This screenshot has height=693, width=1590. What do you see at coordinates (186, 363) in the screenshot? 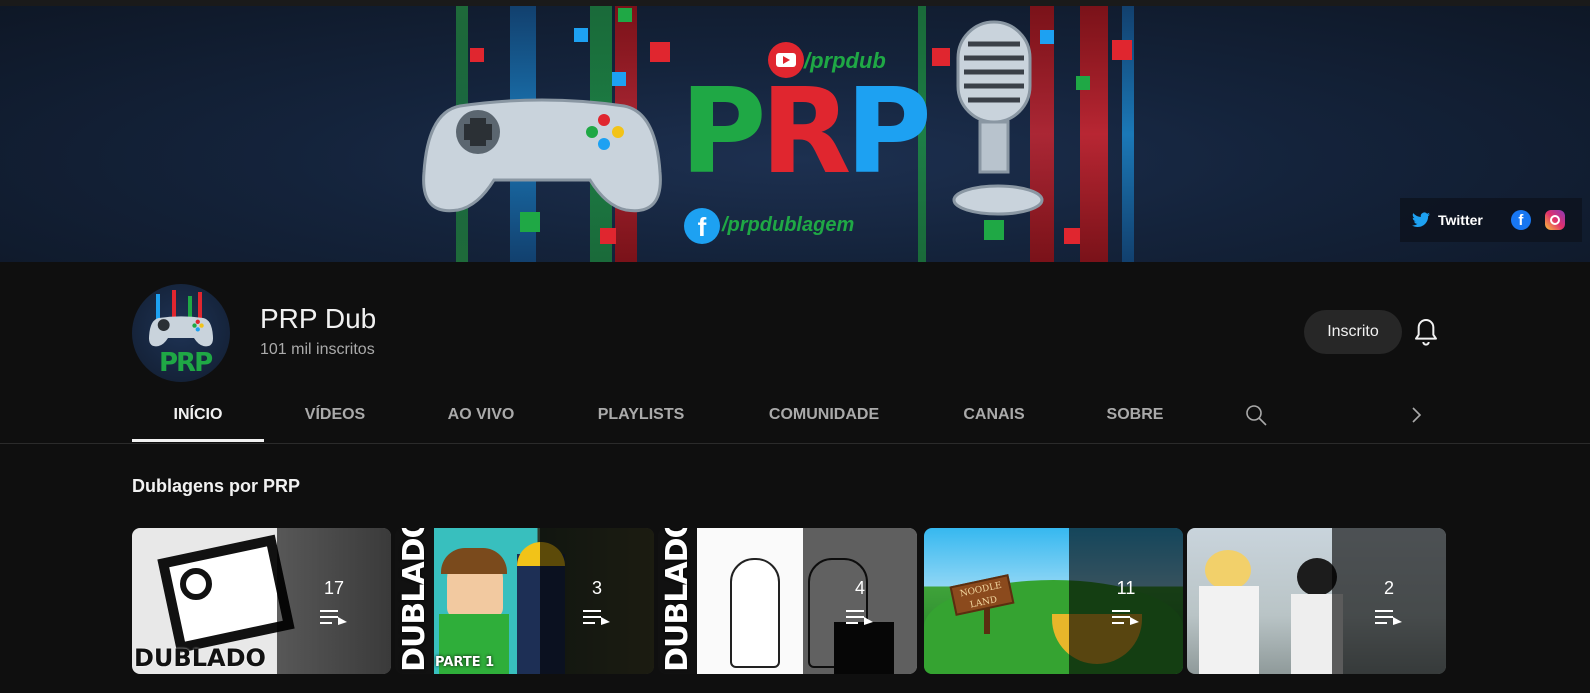
I see `avatar-logo-text: PRP` at bounding box center [186, 363].